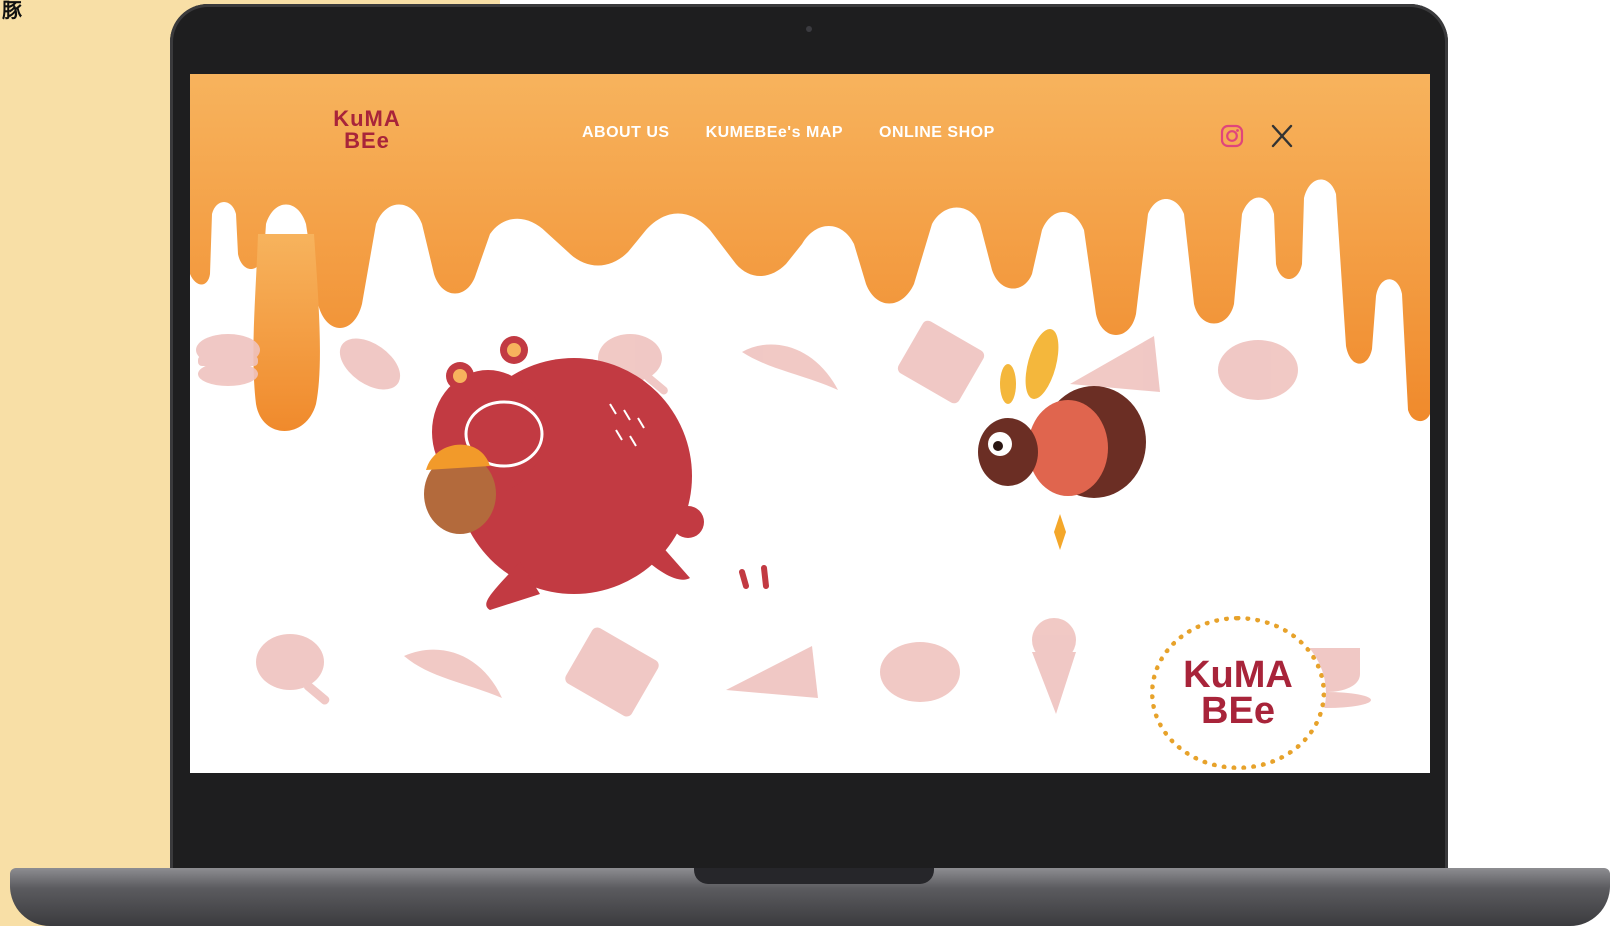  What do you see at coordinates (1238, 711) in the screenshot?
I see `badge-line-2: BEe` at bounding box center [1238, 711].